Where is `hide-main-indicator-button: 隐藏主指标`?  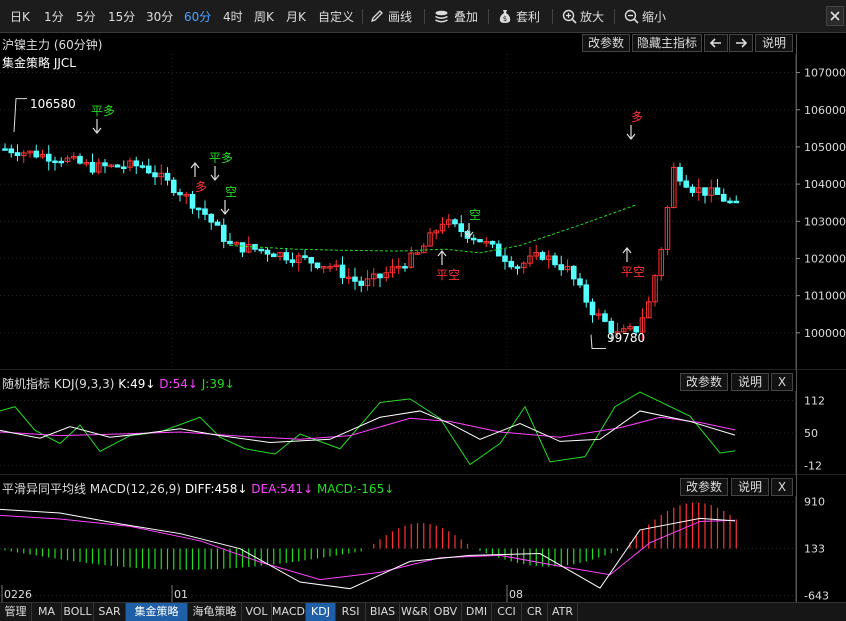
hide-main-indicator-button: 隐藏主指标 is located at coordinates (667, 43).